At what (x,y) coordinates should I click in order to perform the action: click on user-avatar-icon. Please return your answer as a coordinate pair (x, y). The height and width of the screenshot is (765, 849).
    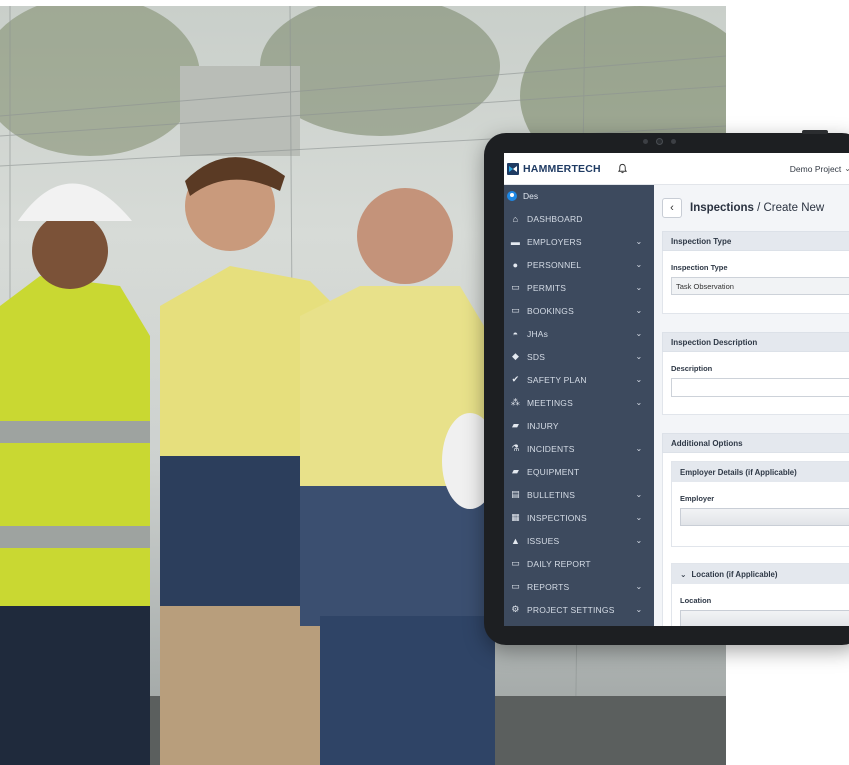
    Looking at the image, I should click on (512, 196).